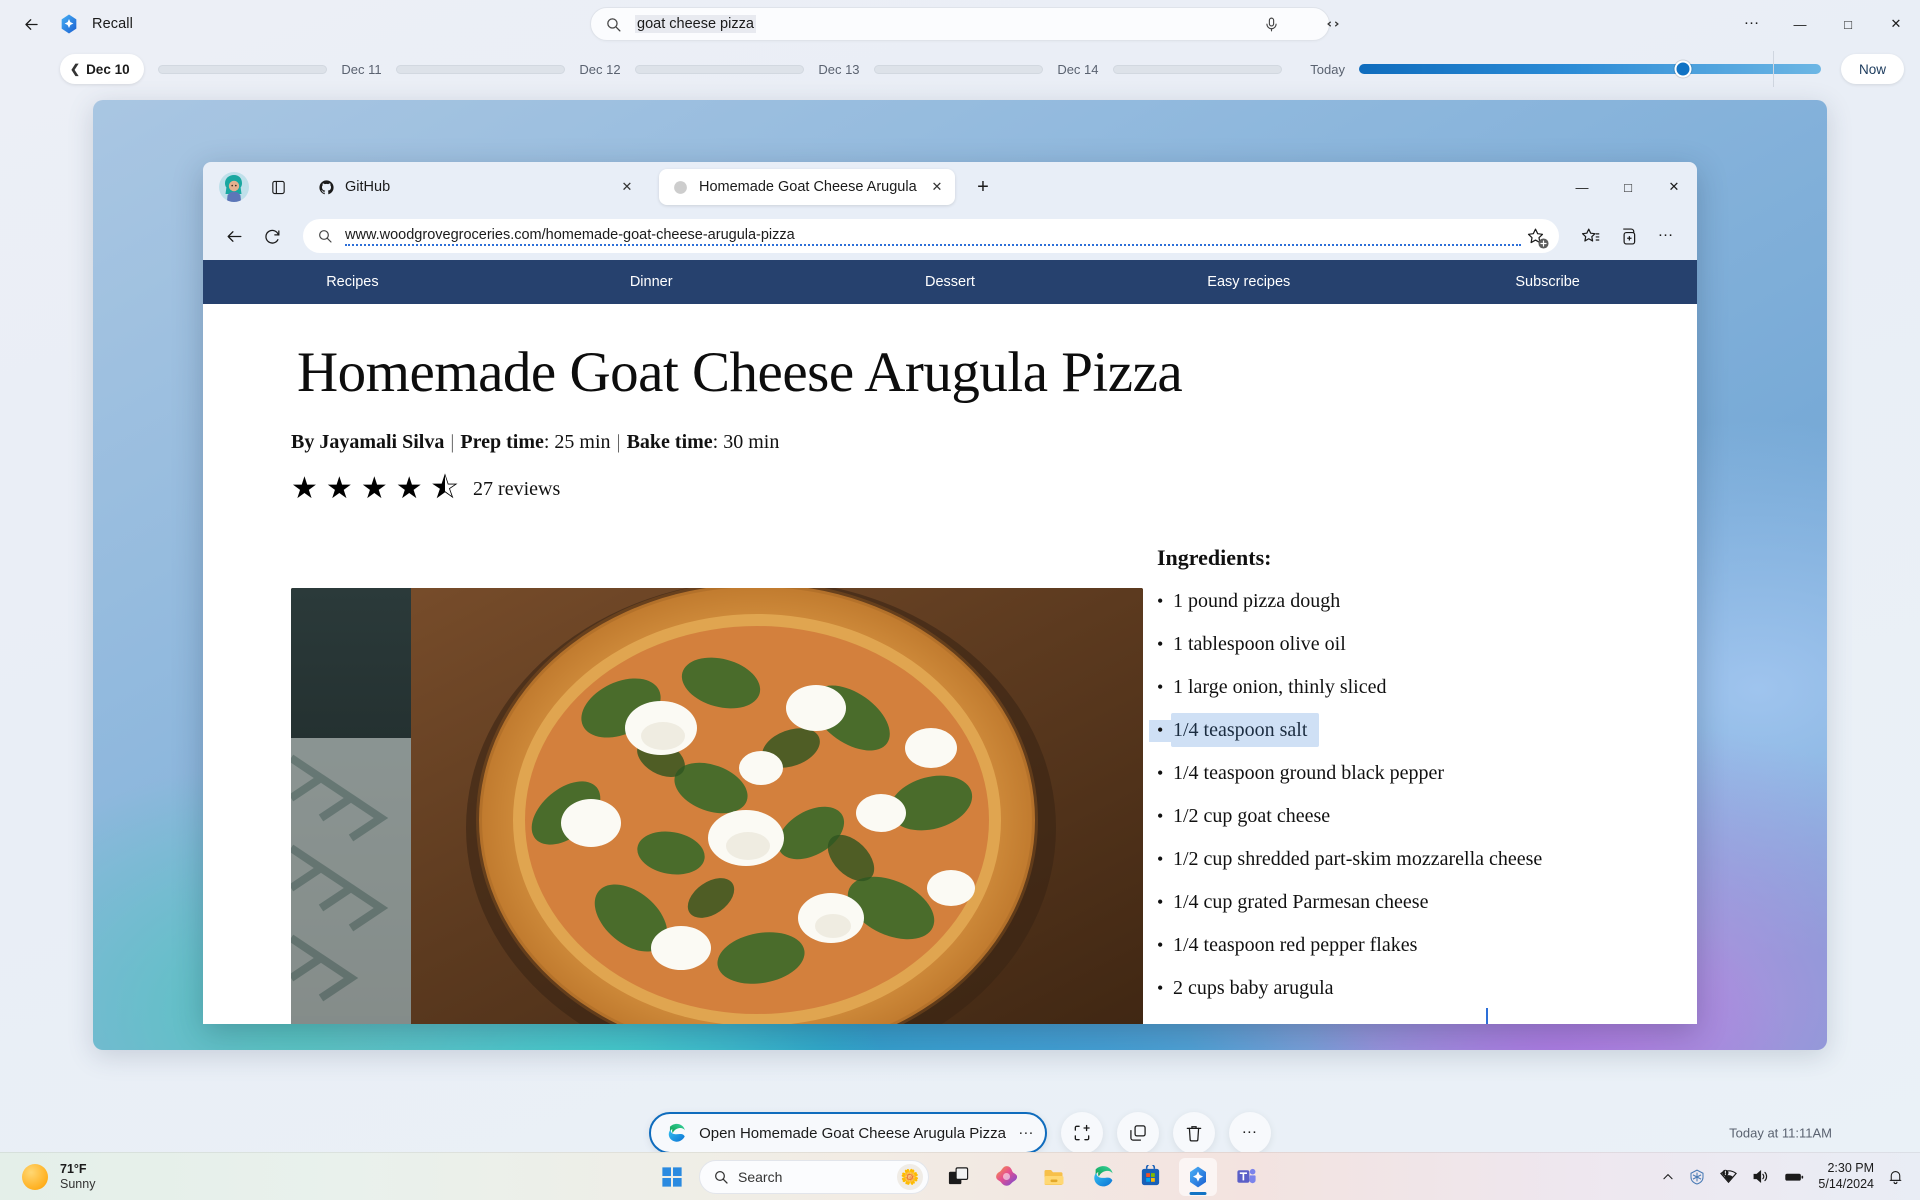  I want to click on recall-taskbar-button, so click(1198, 1176).